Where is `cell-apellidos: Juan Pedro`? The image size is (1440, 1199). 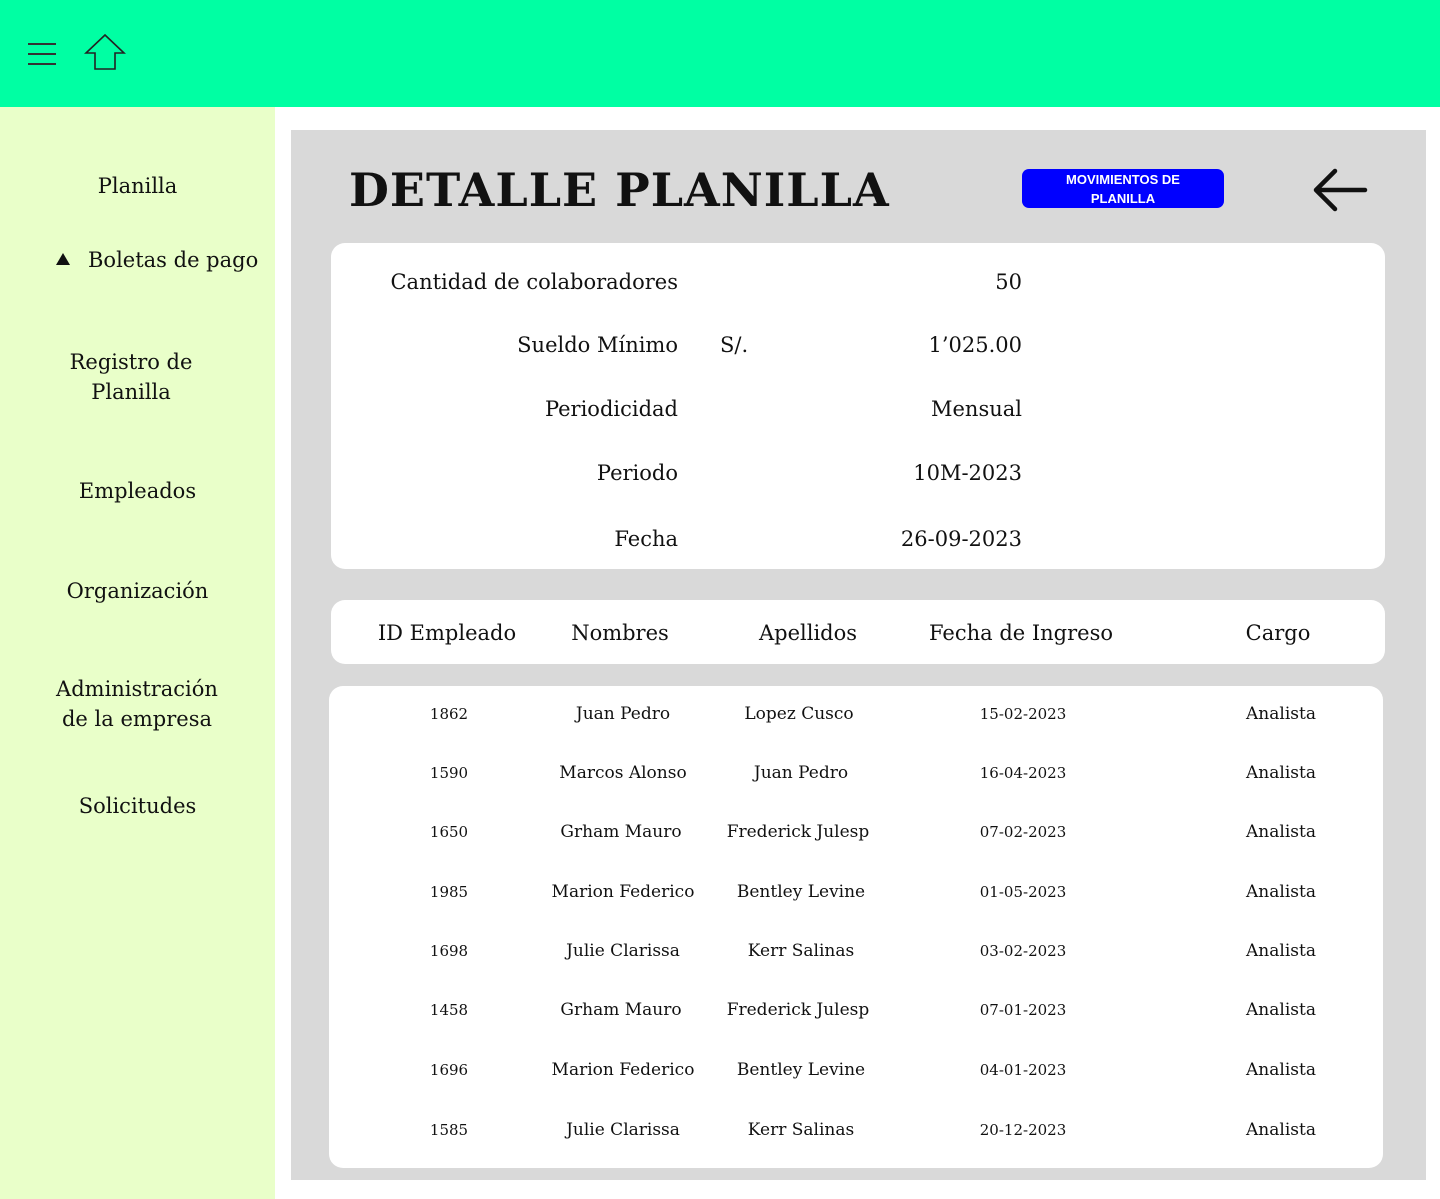 cell-apellidos: Juan Pedro is located at coordinates (801, 773).